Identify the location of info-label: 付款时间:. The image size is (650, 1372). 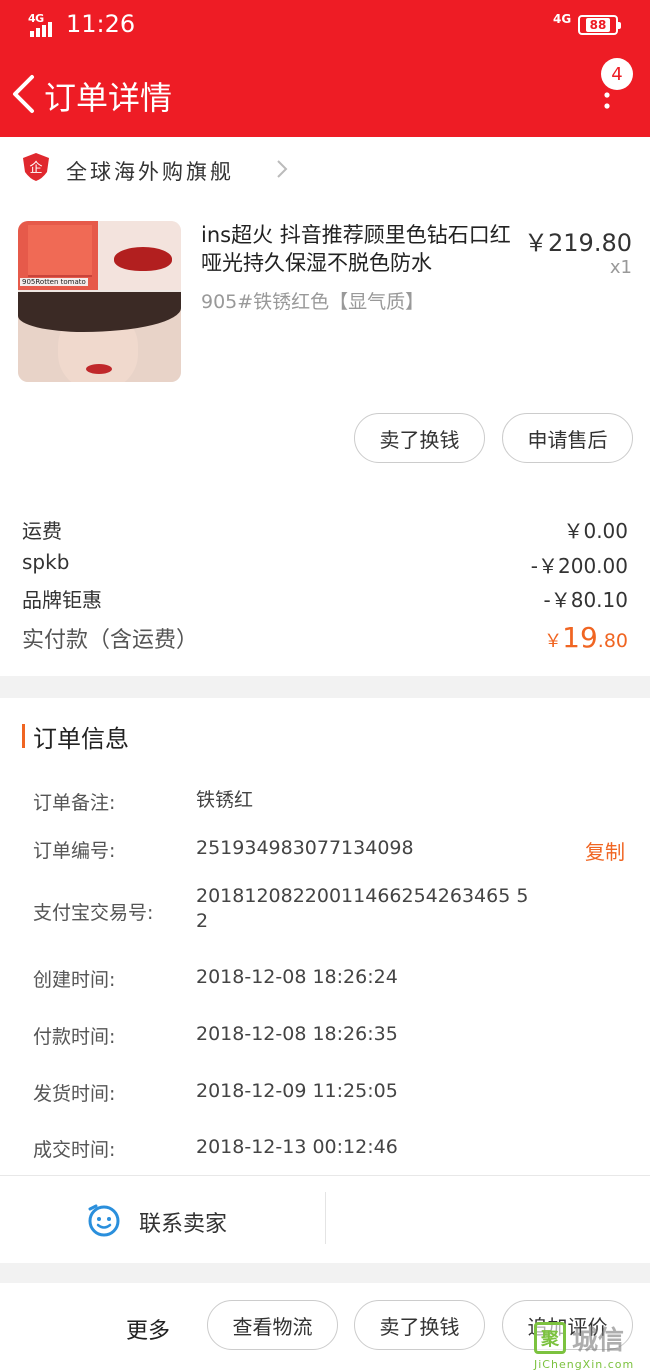
(74, 1037).